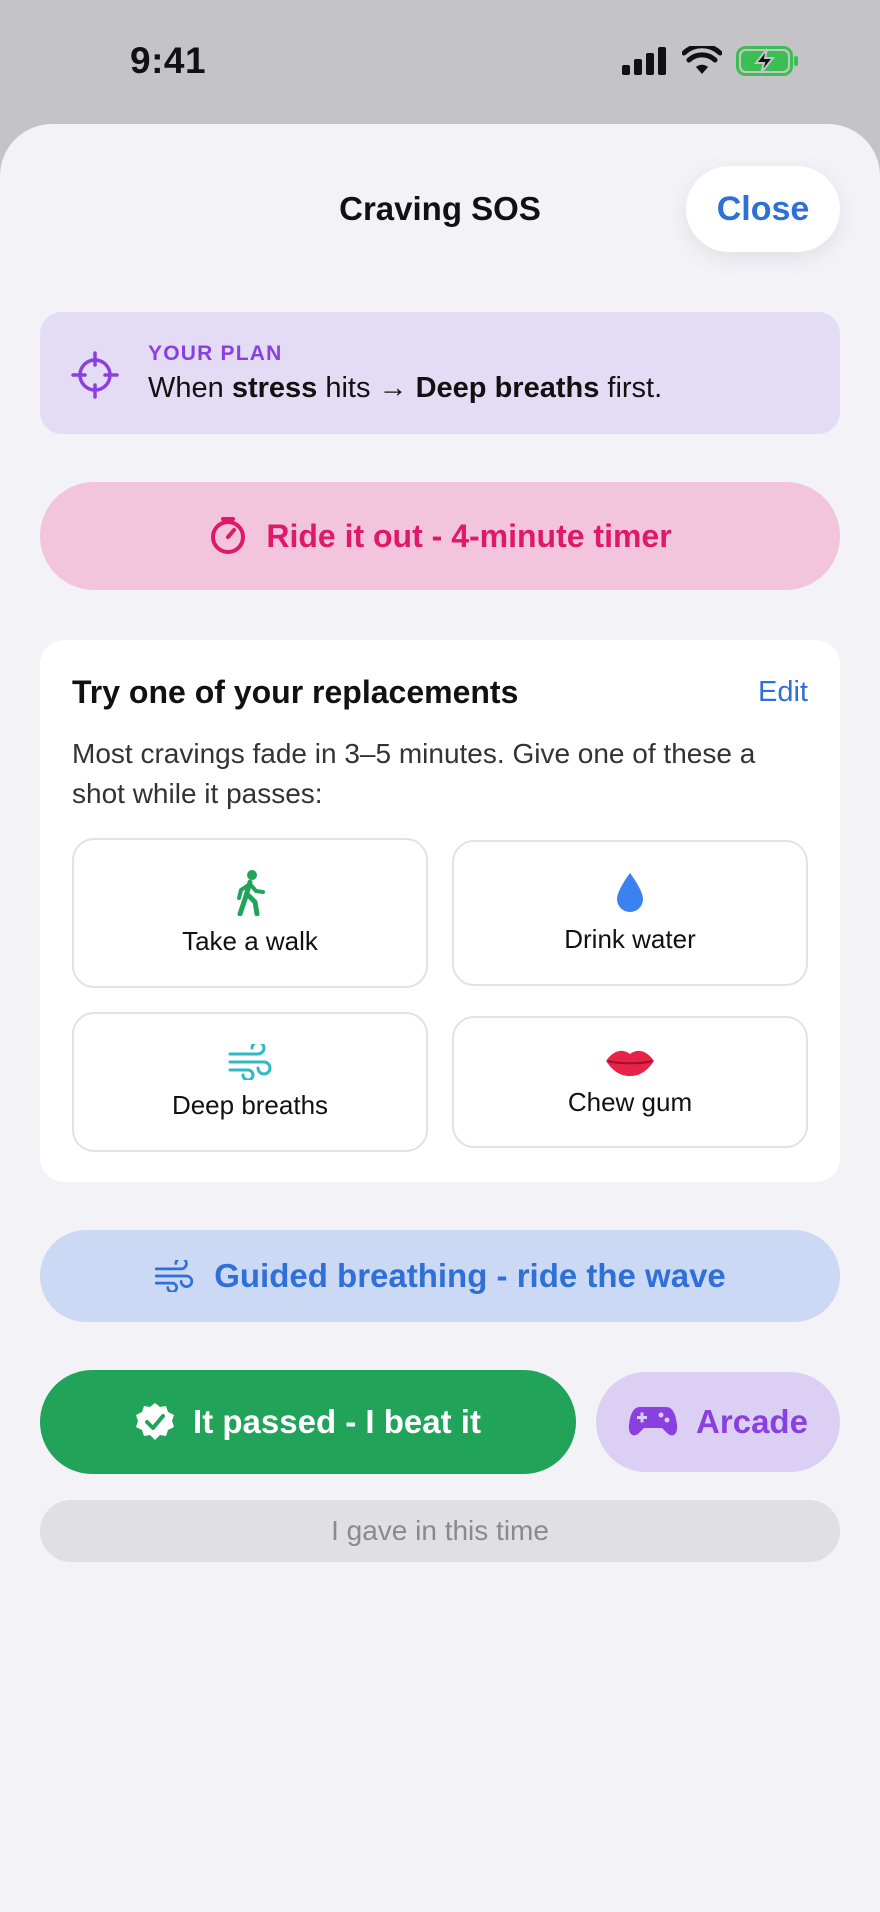  I want to click on arcade-label: Arcade, so click(752, 1421).